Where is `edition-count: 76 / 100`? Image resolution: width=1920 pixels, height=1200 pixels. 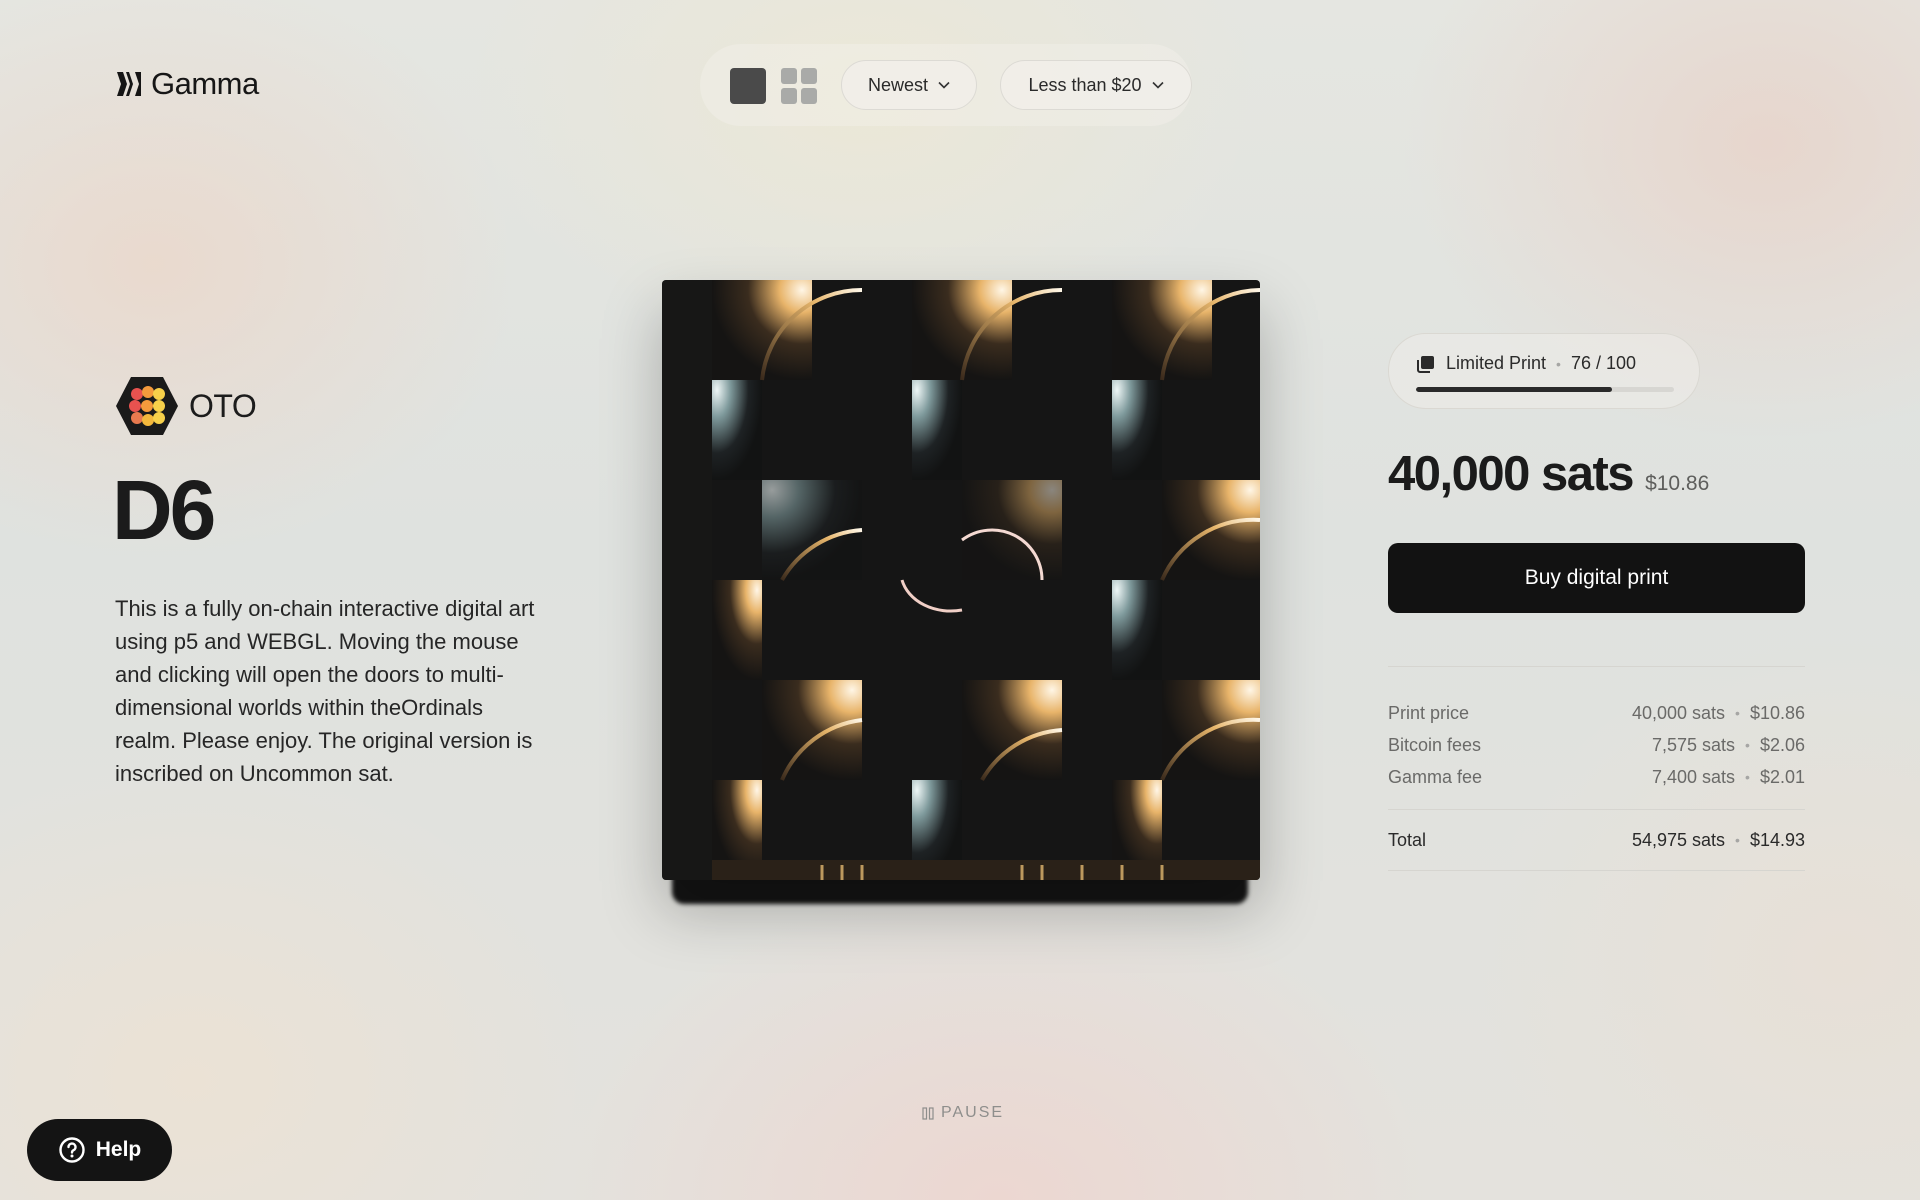 edition-count: 76 / 100 is located at coordinates (1603, 363).